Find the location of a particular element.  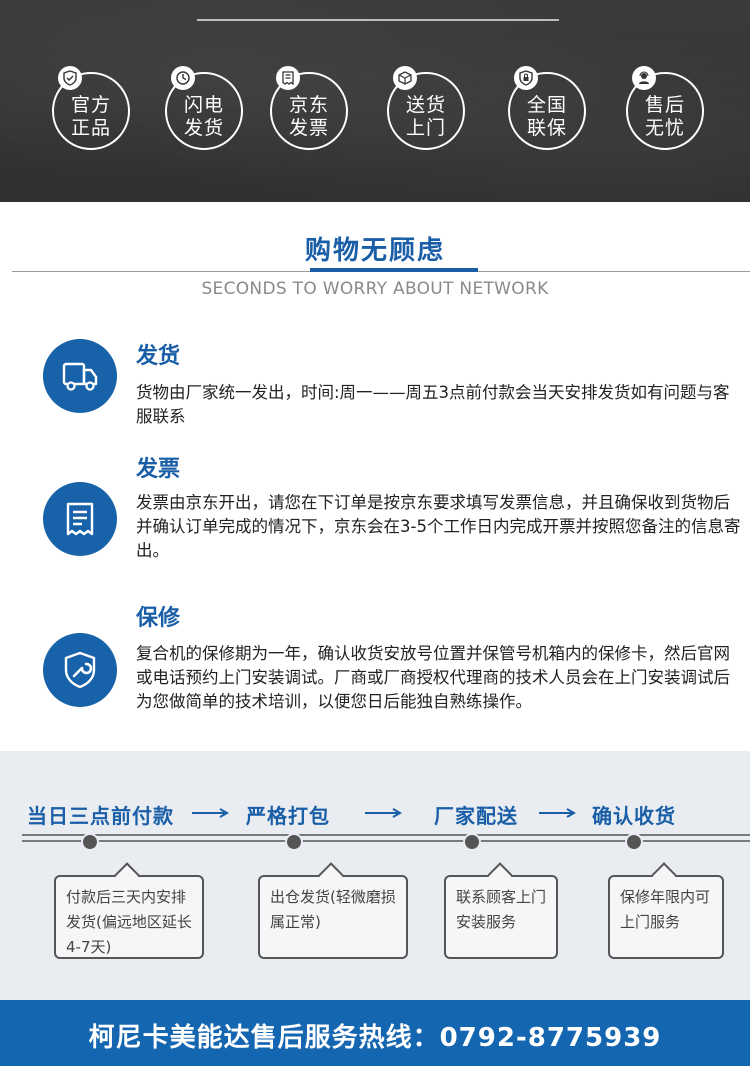

step-label-confirm: 确认收货 is located at coordinates (634, 816).